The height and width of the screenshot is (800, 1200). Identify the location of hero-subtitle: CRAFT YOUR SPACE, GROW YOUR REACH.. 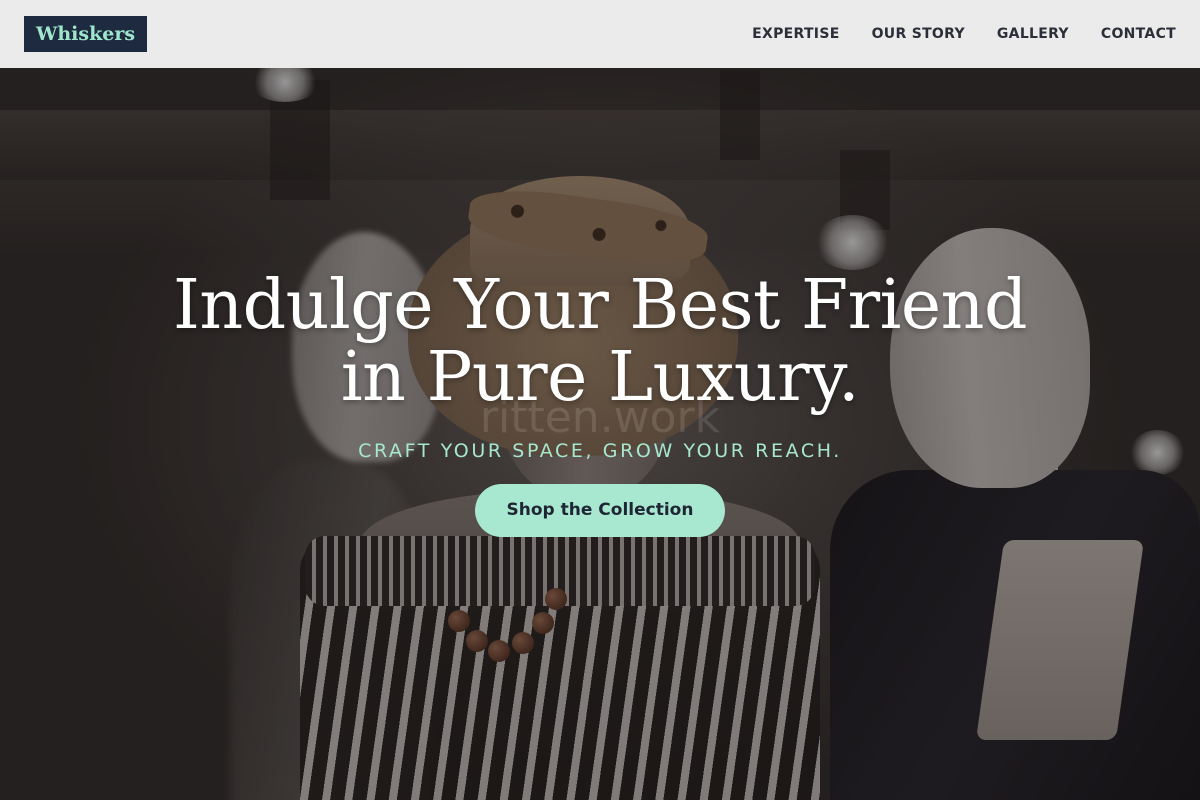
(600, 451).